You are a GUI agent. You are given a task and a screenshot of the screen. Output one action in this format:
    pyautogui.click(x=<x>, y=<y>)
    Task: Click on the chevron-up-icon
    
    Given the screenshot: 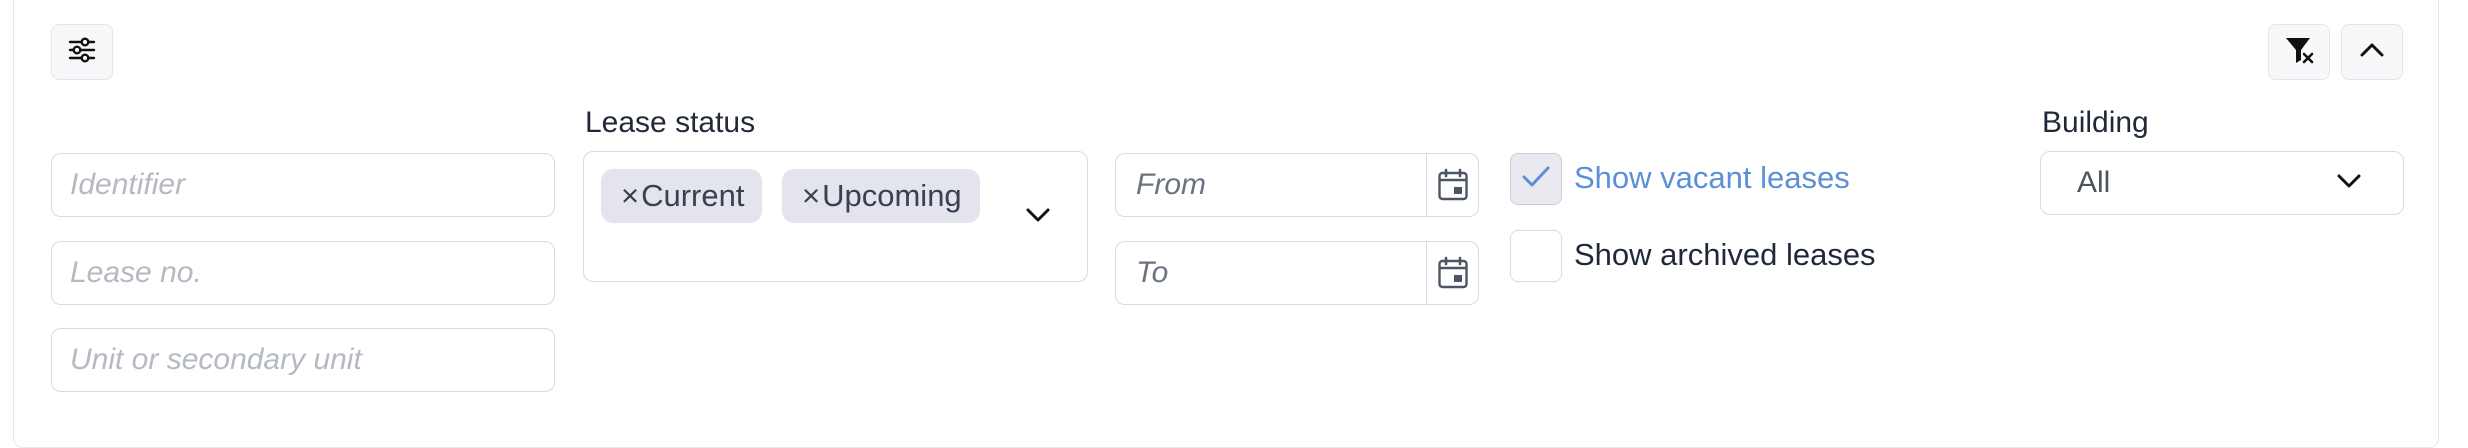 What is the action you would take?
    pyautogui.click(x=2372, y=52)
    